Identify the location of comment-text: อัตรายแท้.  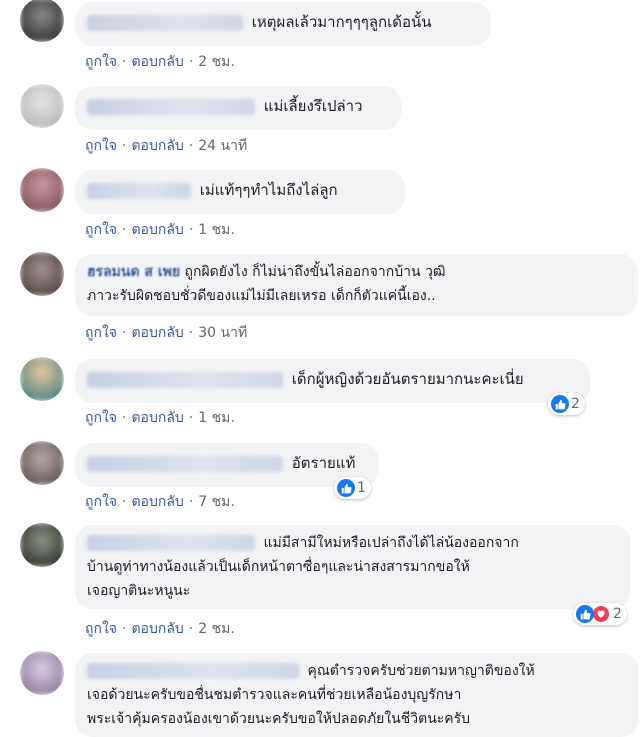
(323, 463).